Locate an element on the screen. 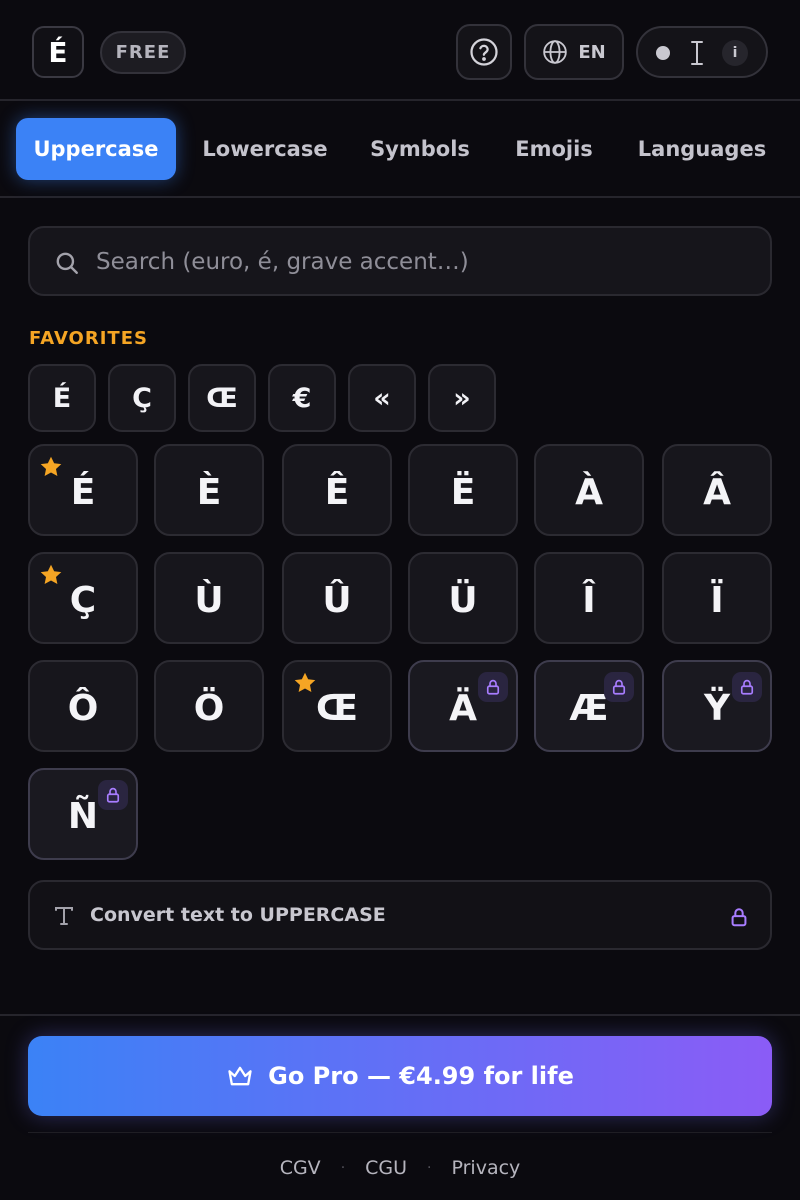 This screenshot has width=800, height=1200. char-key: Â is located at coordinates (717, 490).